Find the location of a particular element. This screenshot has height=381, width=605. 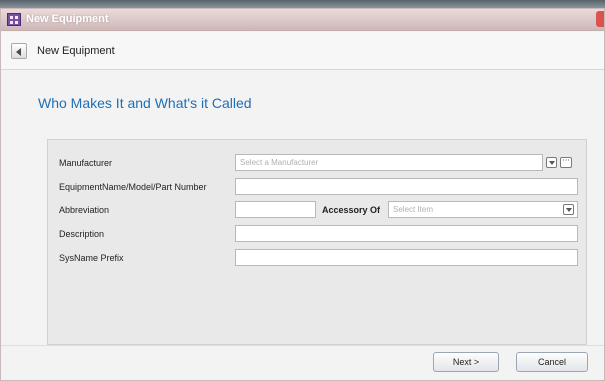

manufacturer-label: Manufacturer is located at coordinates (86, 163).